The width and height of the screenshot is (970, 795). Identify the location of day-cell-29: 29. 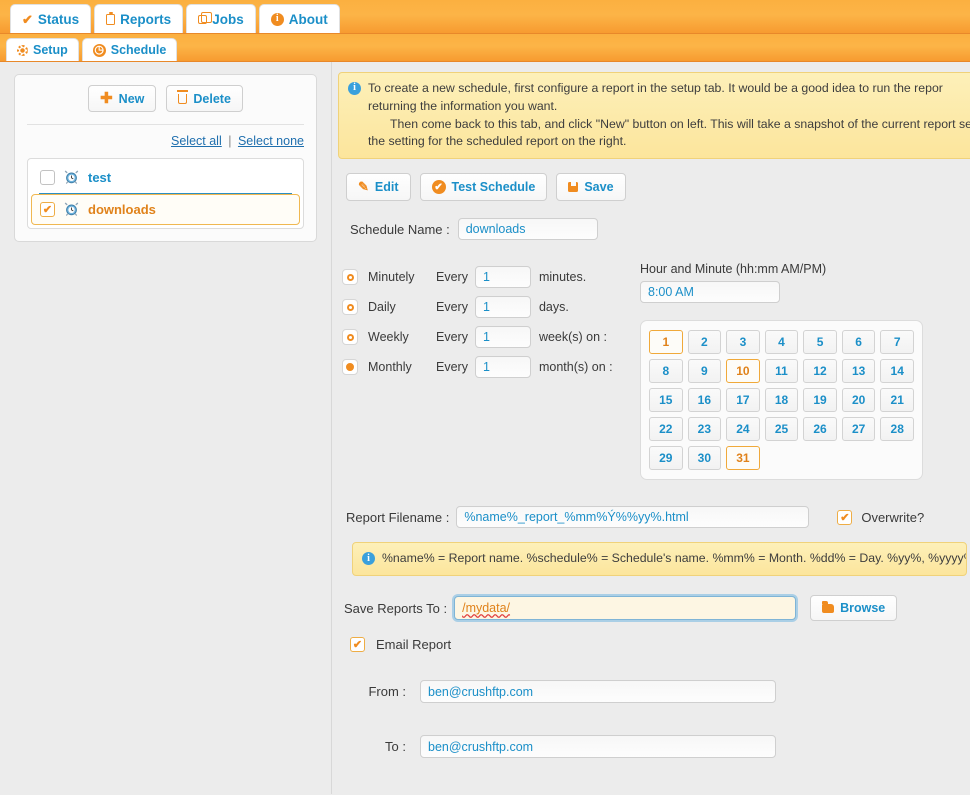
(666, 458).